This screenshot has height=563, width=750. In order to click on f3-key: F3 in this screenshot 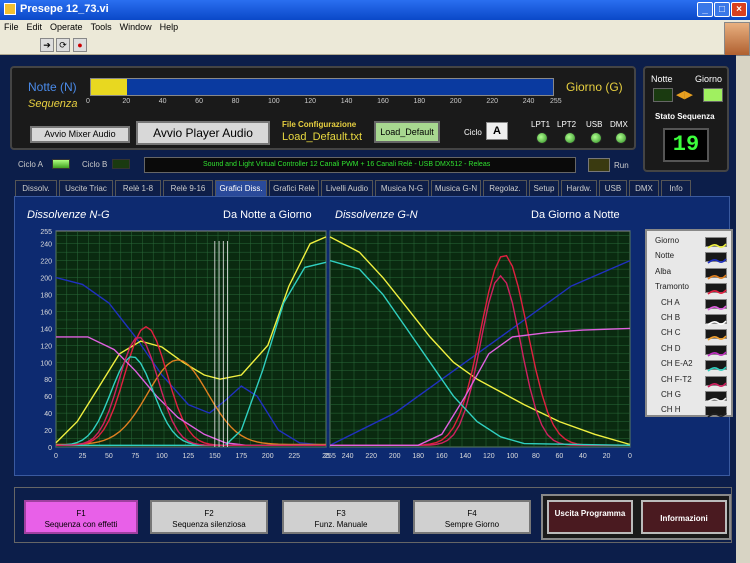, I will do `click(341, 513)`.